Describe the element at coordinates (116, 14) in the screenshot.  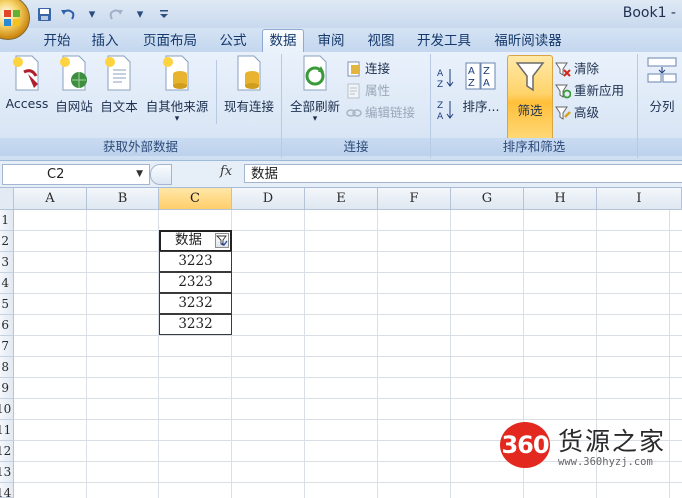
I see `redo-icon` at that location.